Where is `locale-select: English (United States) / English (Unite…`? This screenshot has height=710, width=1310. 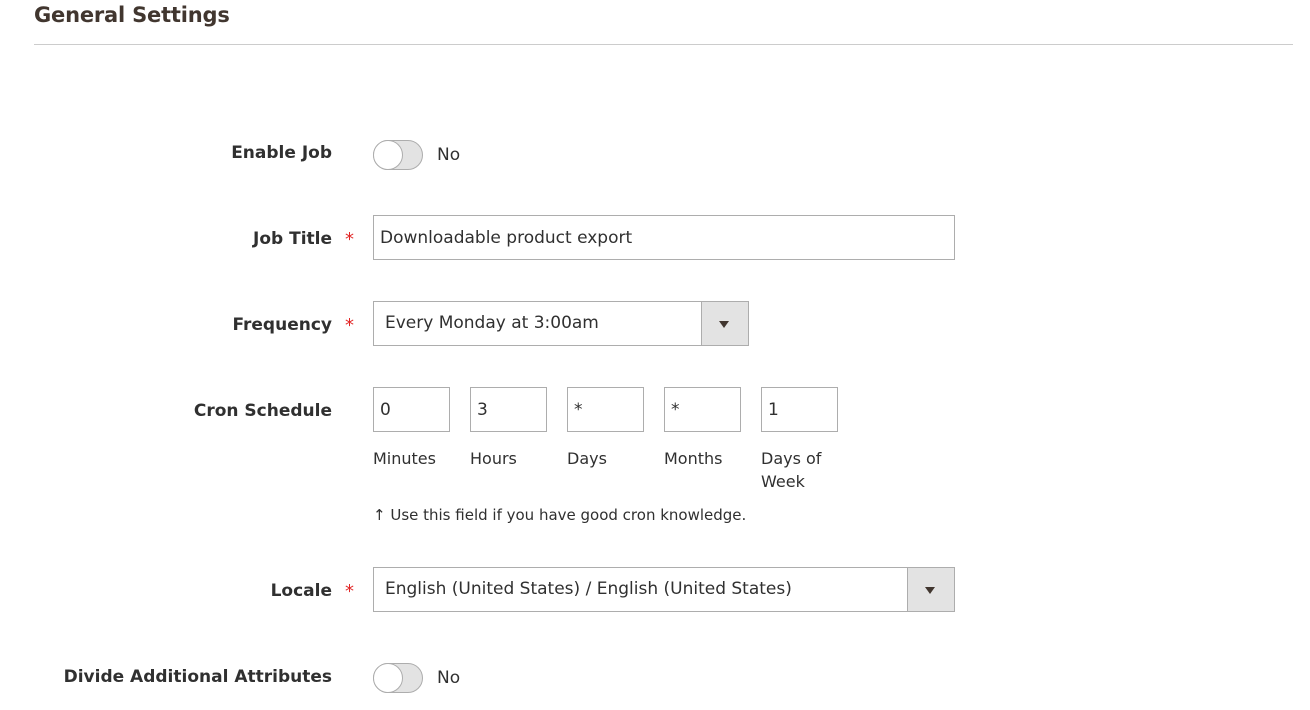 locale-select: English (United States) / English (Unite… is located at coordinates (664, 589).